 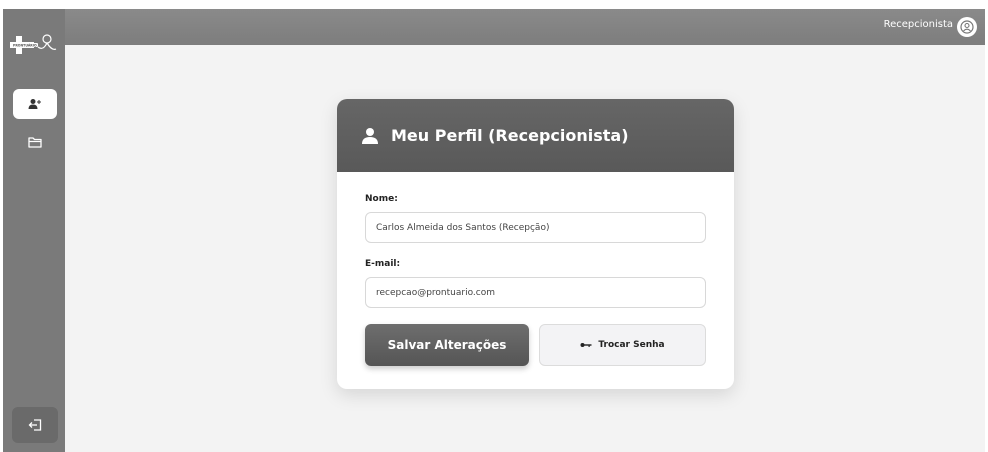 I want to click on change-password-button: Trocar Senha, so click(x=622, y=345).